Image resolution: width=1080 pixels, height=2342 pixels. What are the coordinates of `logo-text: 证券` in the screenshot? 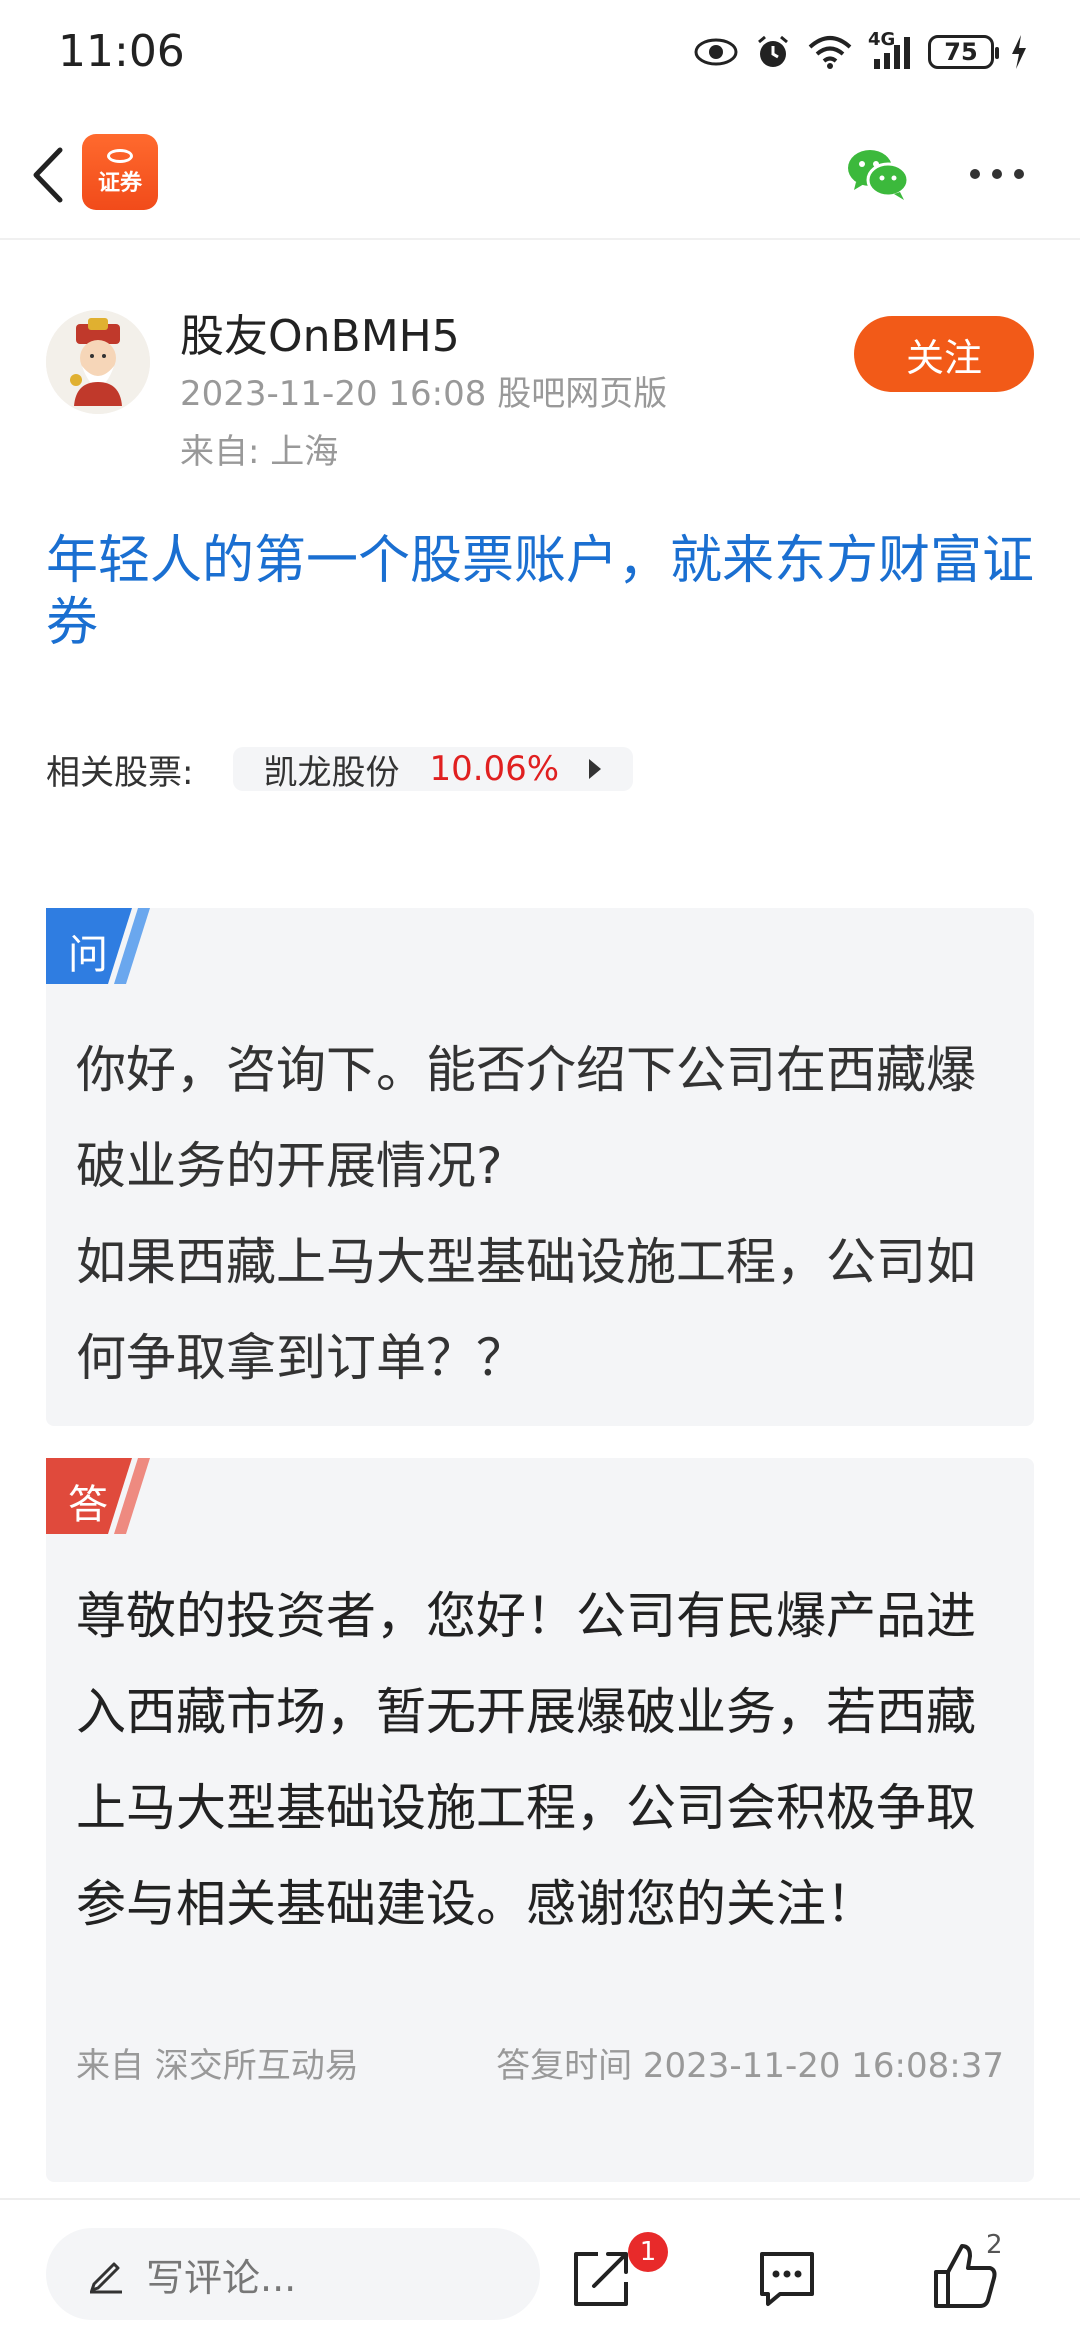 It's located at (119, 183).